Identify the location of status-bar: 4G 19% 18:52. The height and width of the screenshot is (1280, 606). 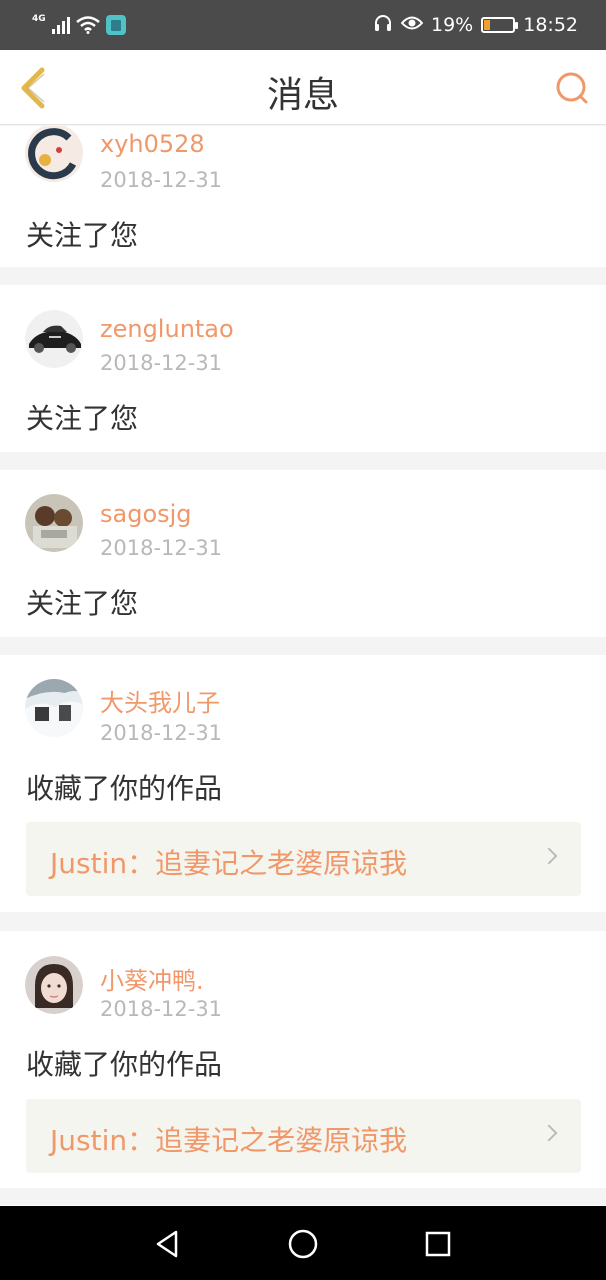
(303, 25).